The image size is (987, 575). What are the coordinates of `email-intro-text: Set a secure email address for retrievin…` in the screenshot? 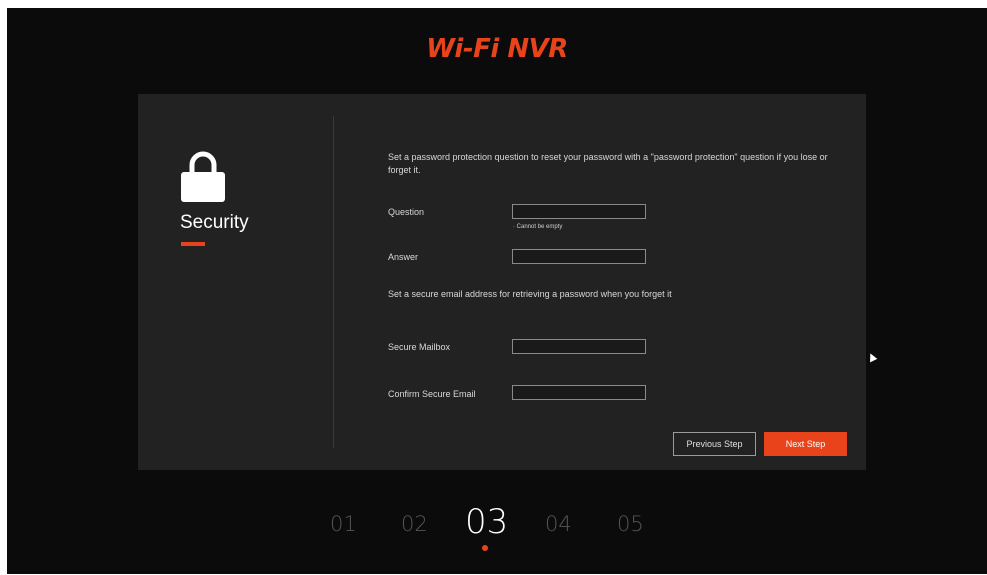 It's located at (530, 294).